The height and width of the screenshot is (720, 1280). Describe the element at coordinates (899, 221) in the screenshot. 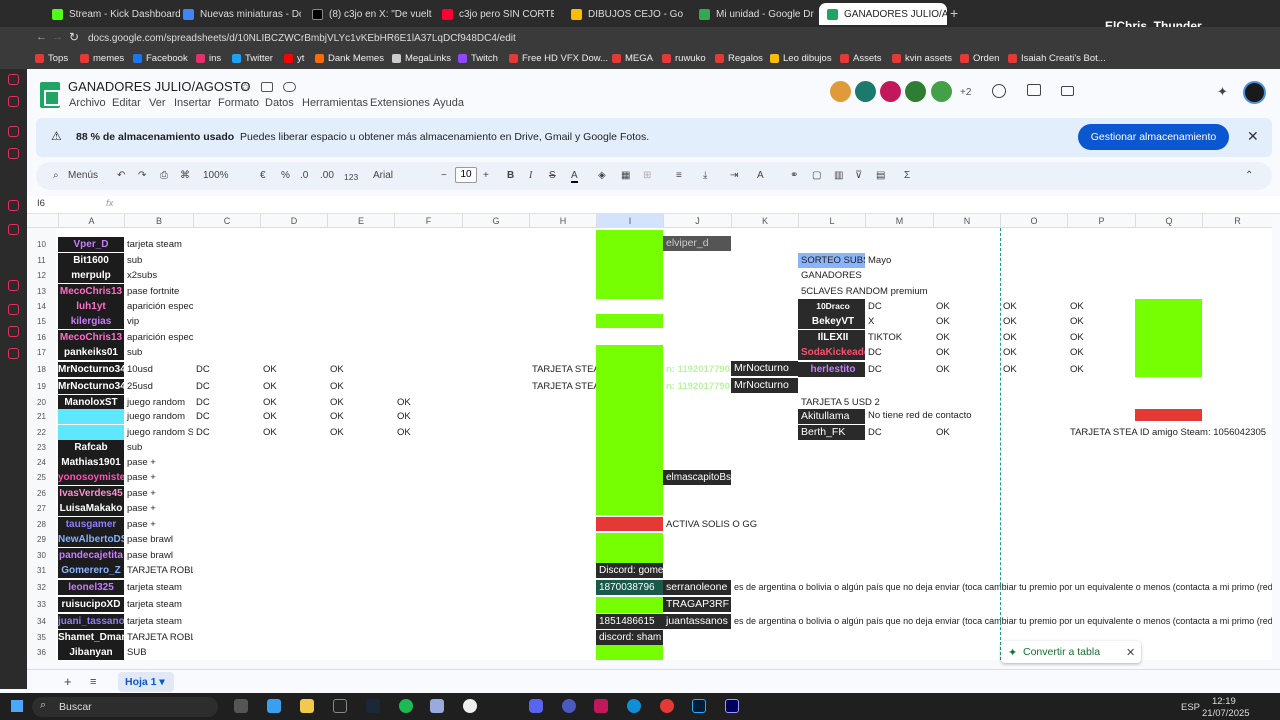

I see `column-header: M` at that location.